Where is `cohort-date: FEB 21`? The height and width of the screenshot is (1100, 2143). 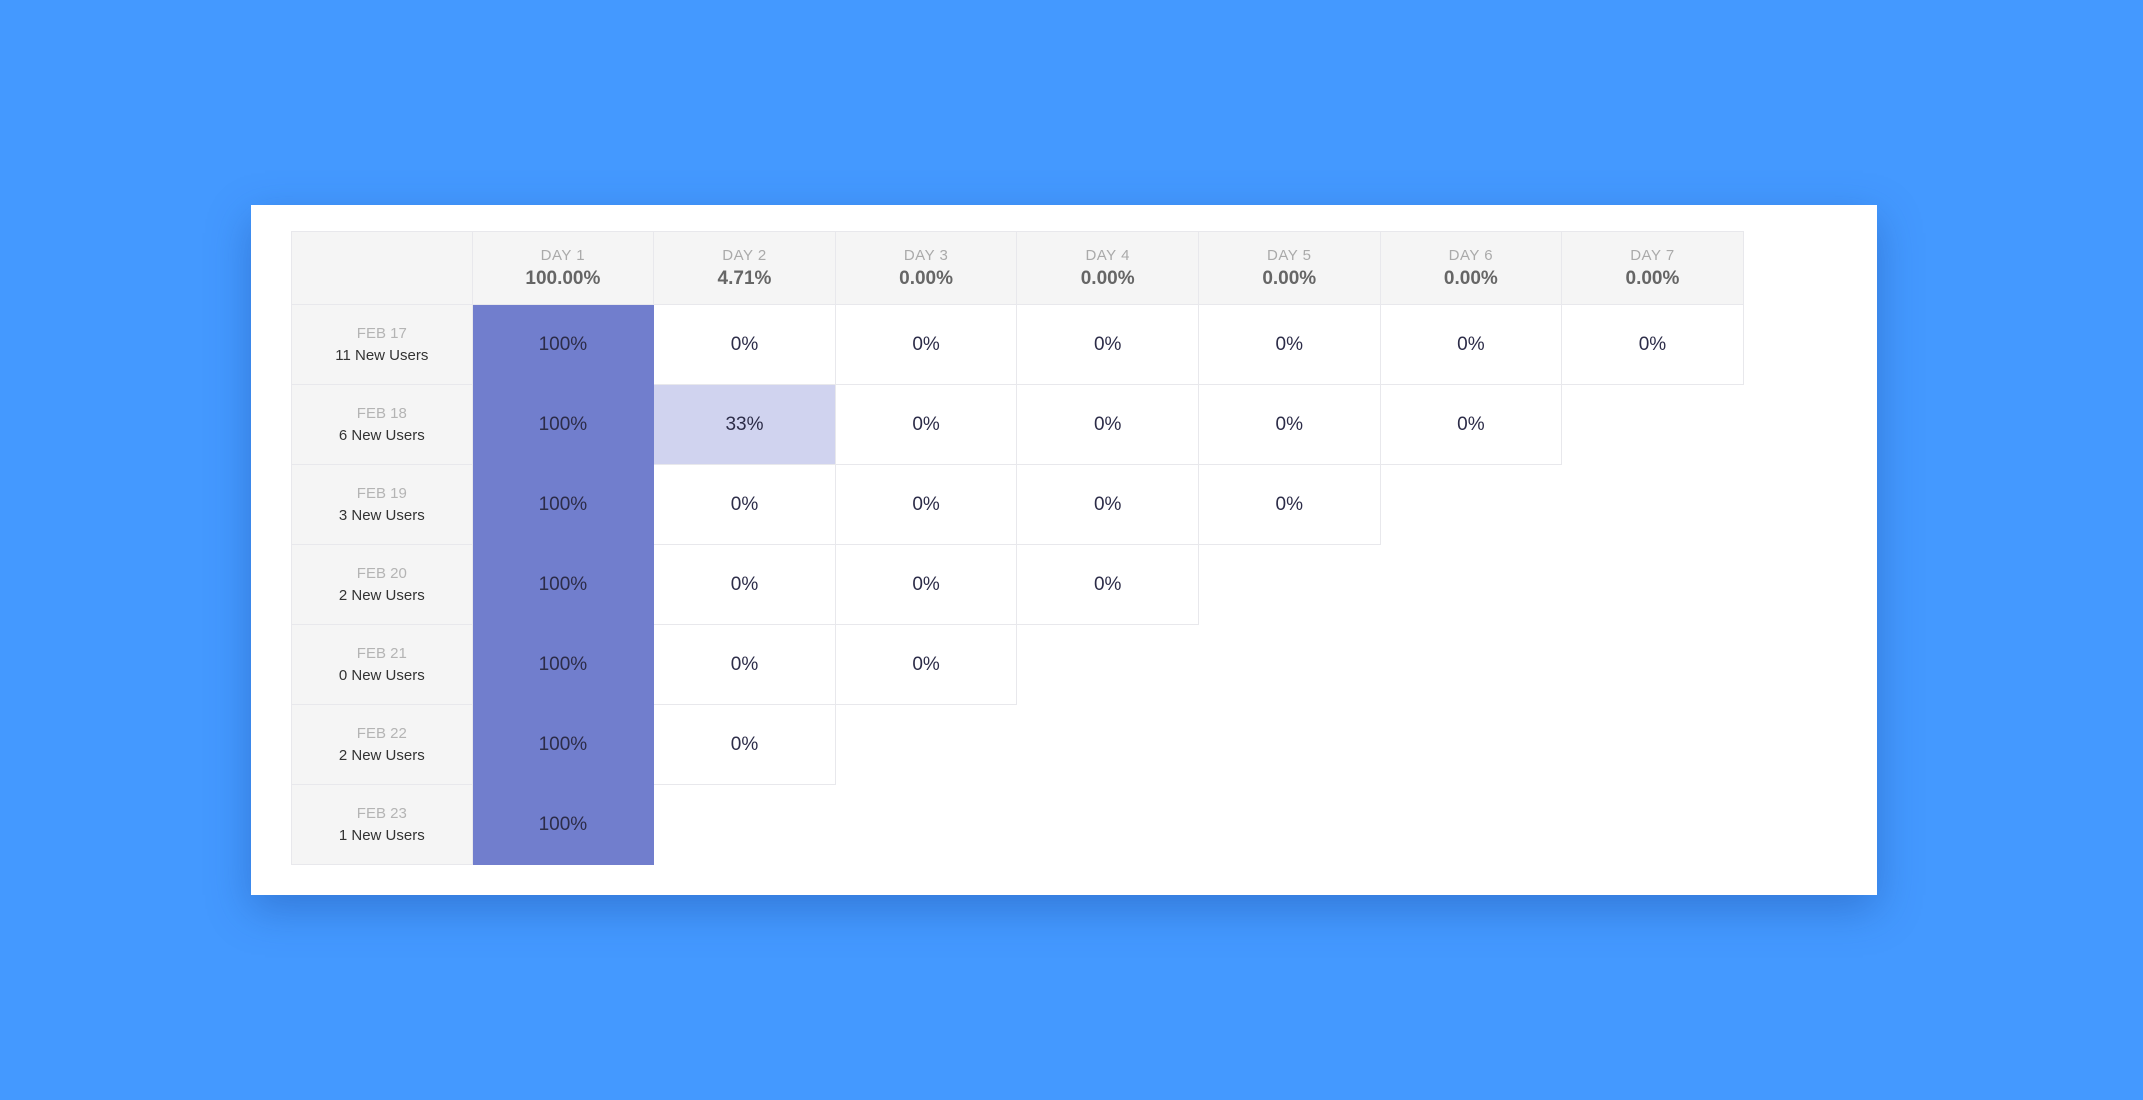 cohort-date: FEB 21 is located at coordinates (381, 653).